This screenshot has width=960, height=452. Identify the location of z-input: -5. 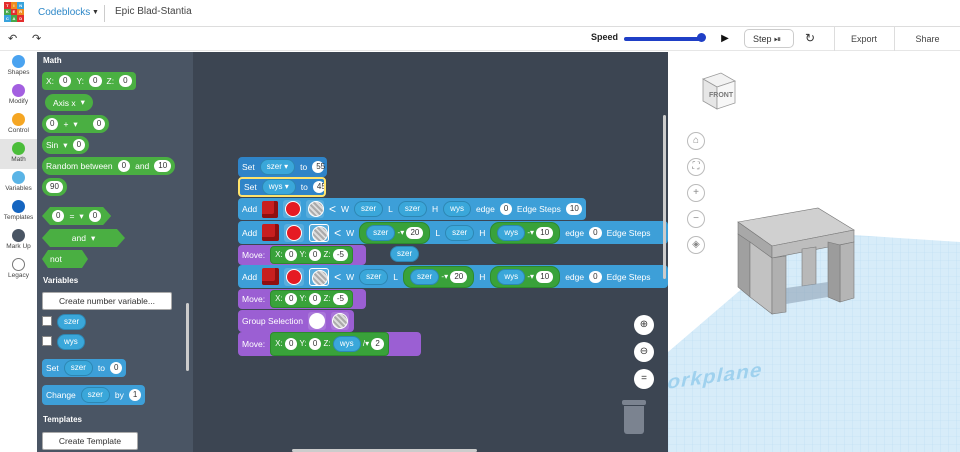
(340, 255).